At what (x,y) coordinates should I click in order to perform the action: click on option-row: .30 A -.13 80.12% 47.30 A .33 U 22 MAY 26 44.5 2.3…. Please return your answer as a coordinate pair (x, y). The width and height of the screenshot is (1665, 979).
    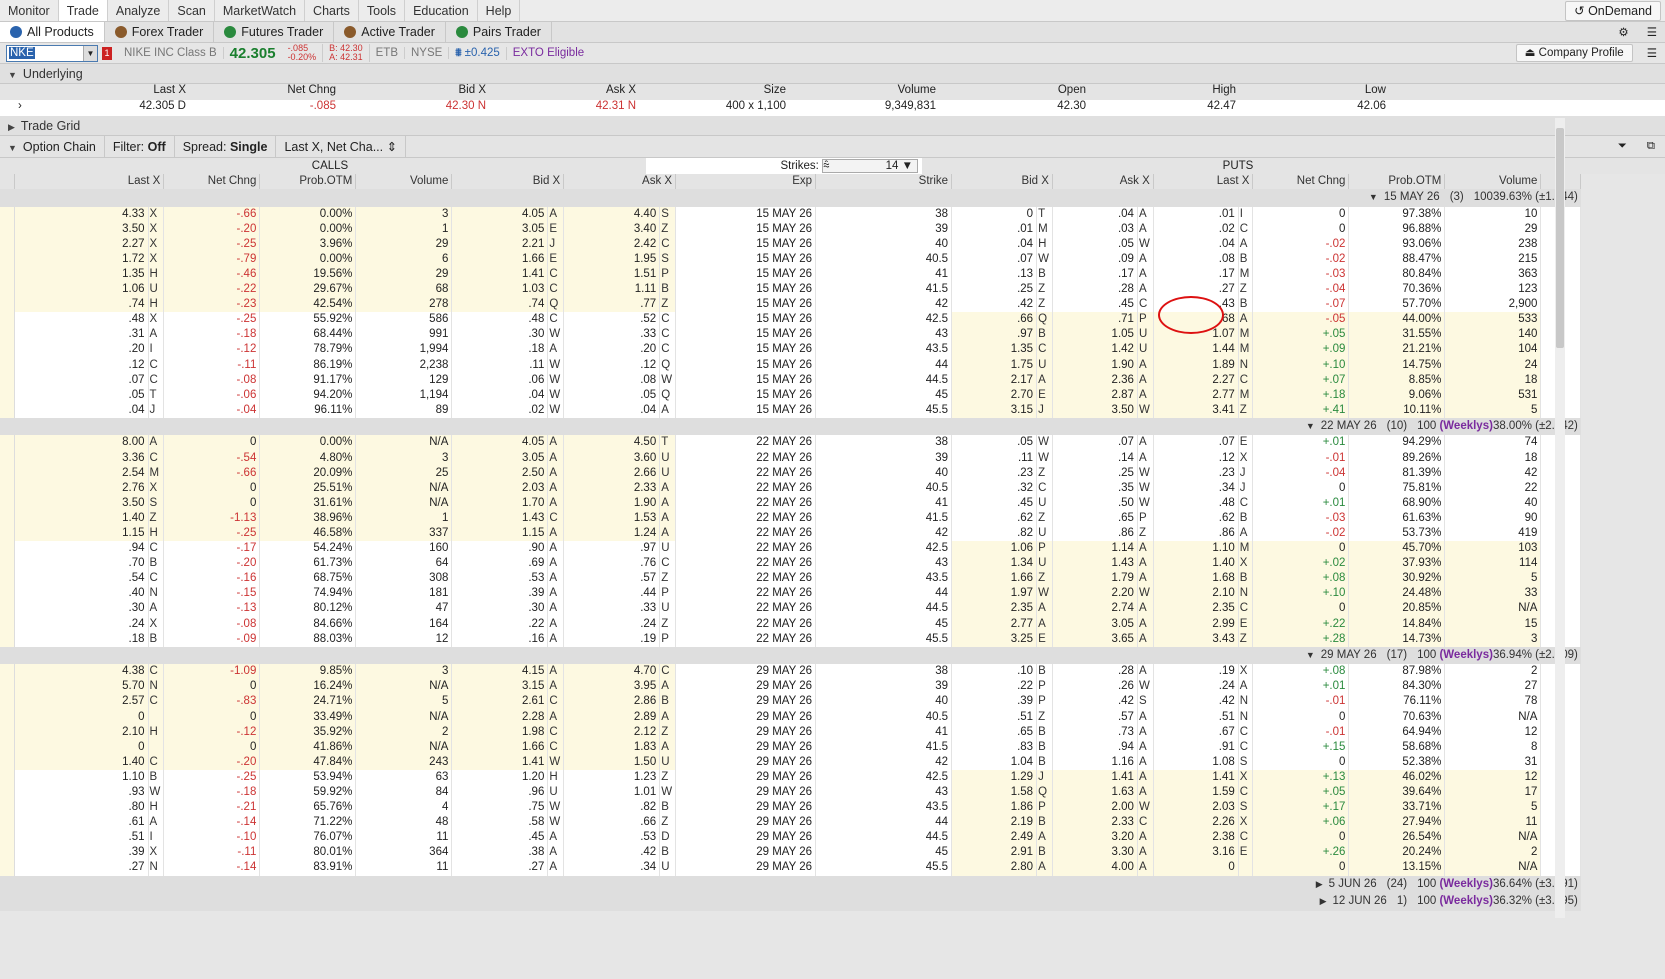
    Looking at the image, I should click on (791, 609).